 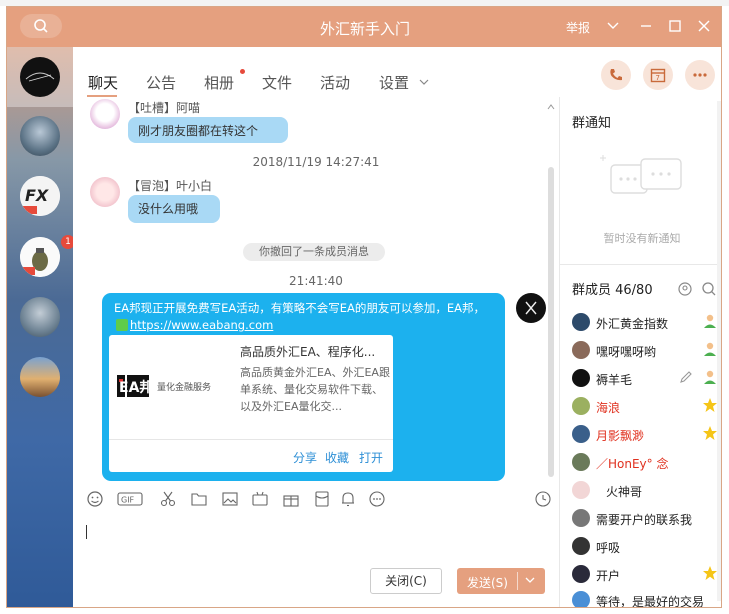 I want to click on phone-icon, so click(x=616, y=75).